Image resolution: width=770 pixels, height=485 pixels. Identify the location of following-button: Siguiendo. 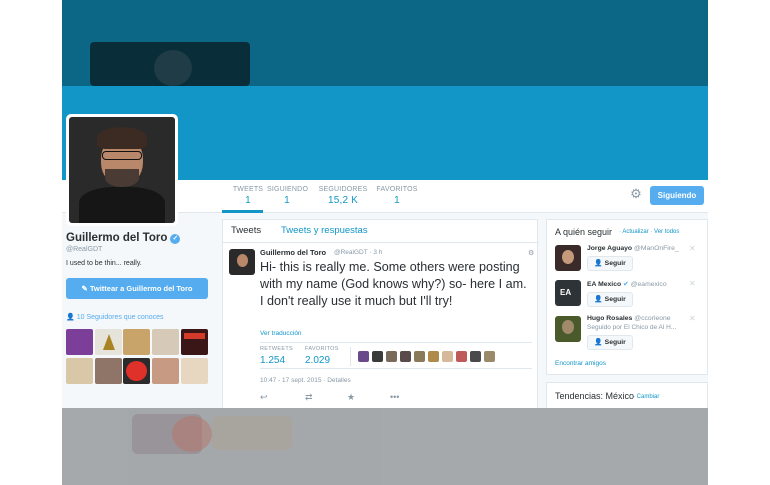
(677, 195).